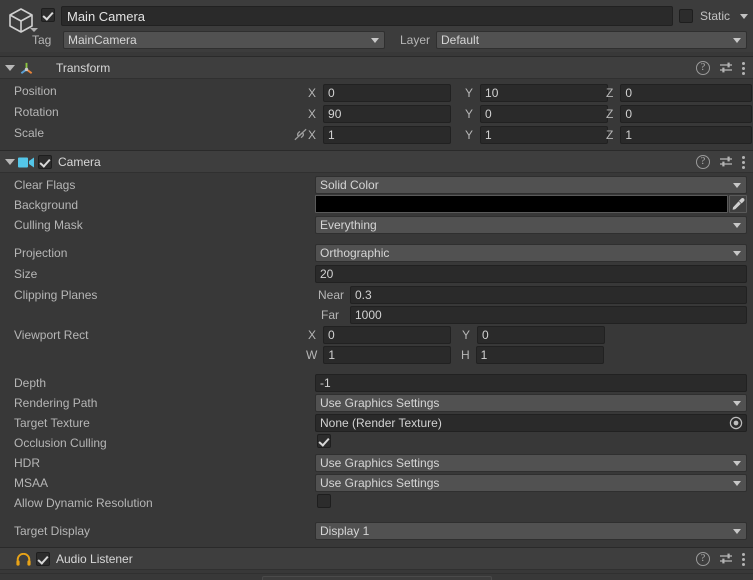 This screenshot has height=580, width=753. What do you see at coordinates (376, 558) in the screenshot?
I see `audio-listener-component-header: Audio Listener ?` at bounding box center [376, 558].